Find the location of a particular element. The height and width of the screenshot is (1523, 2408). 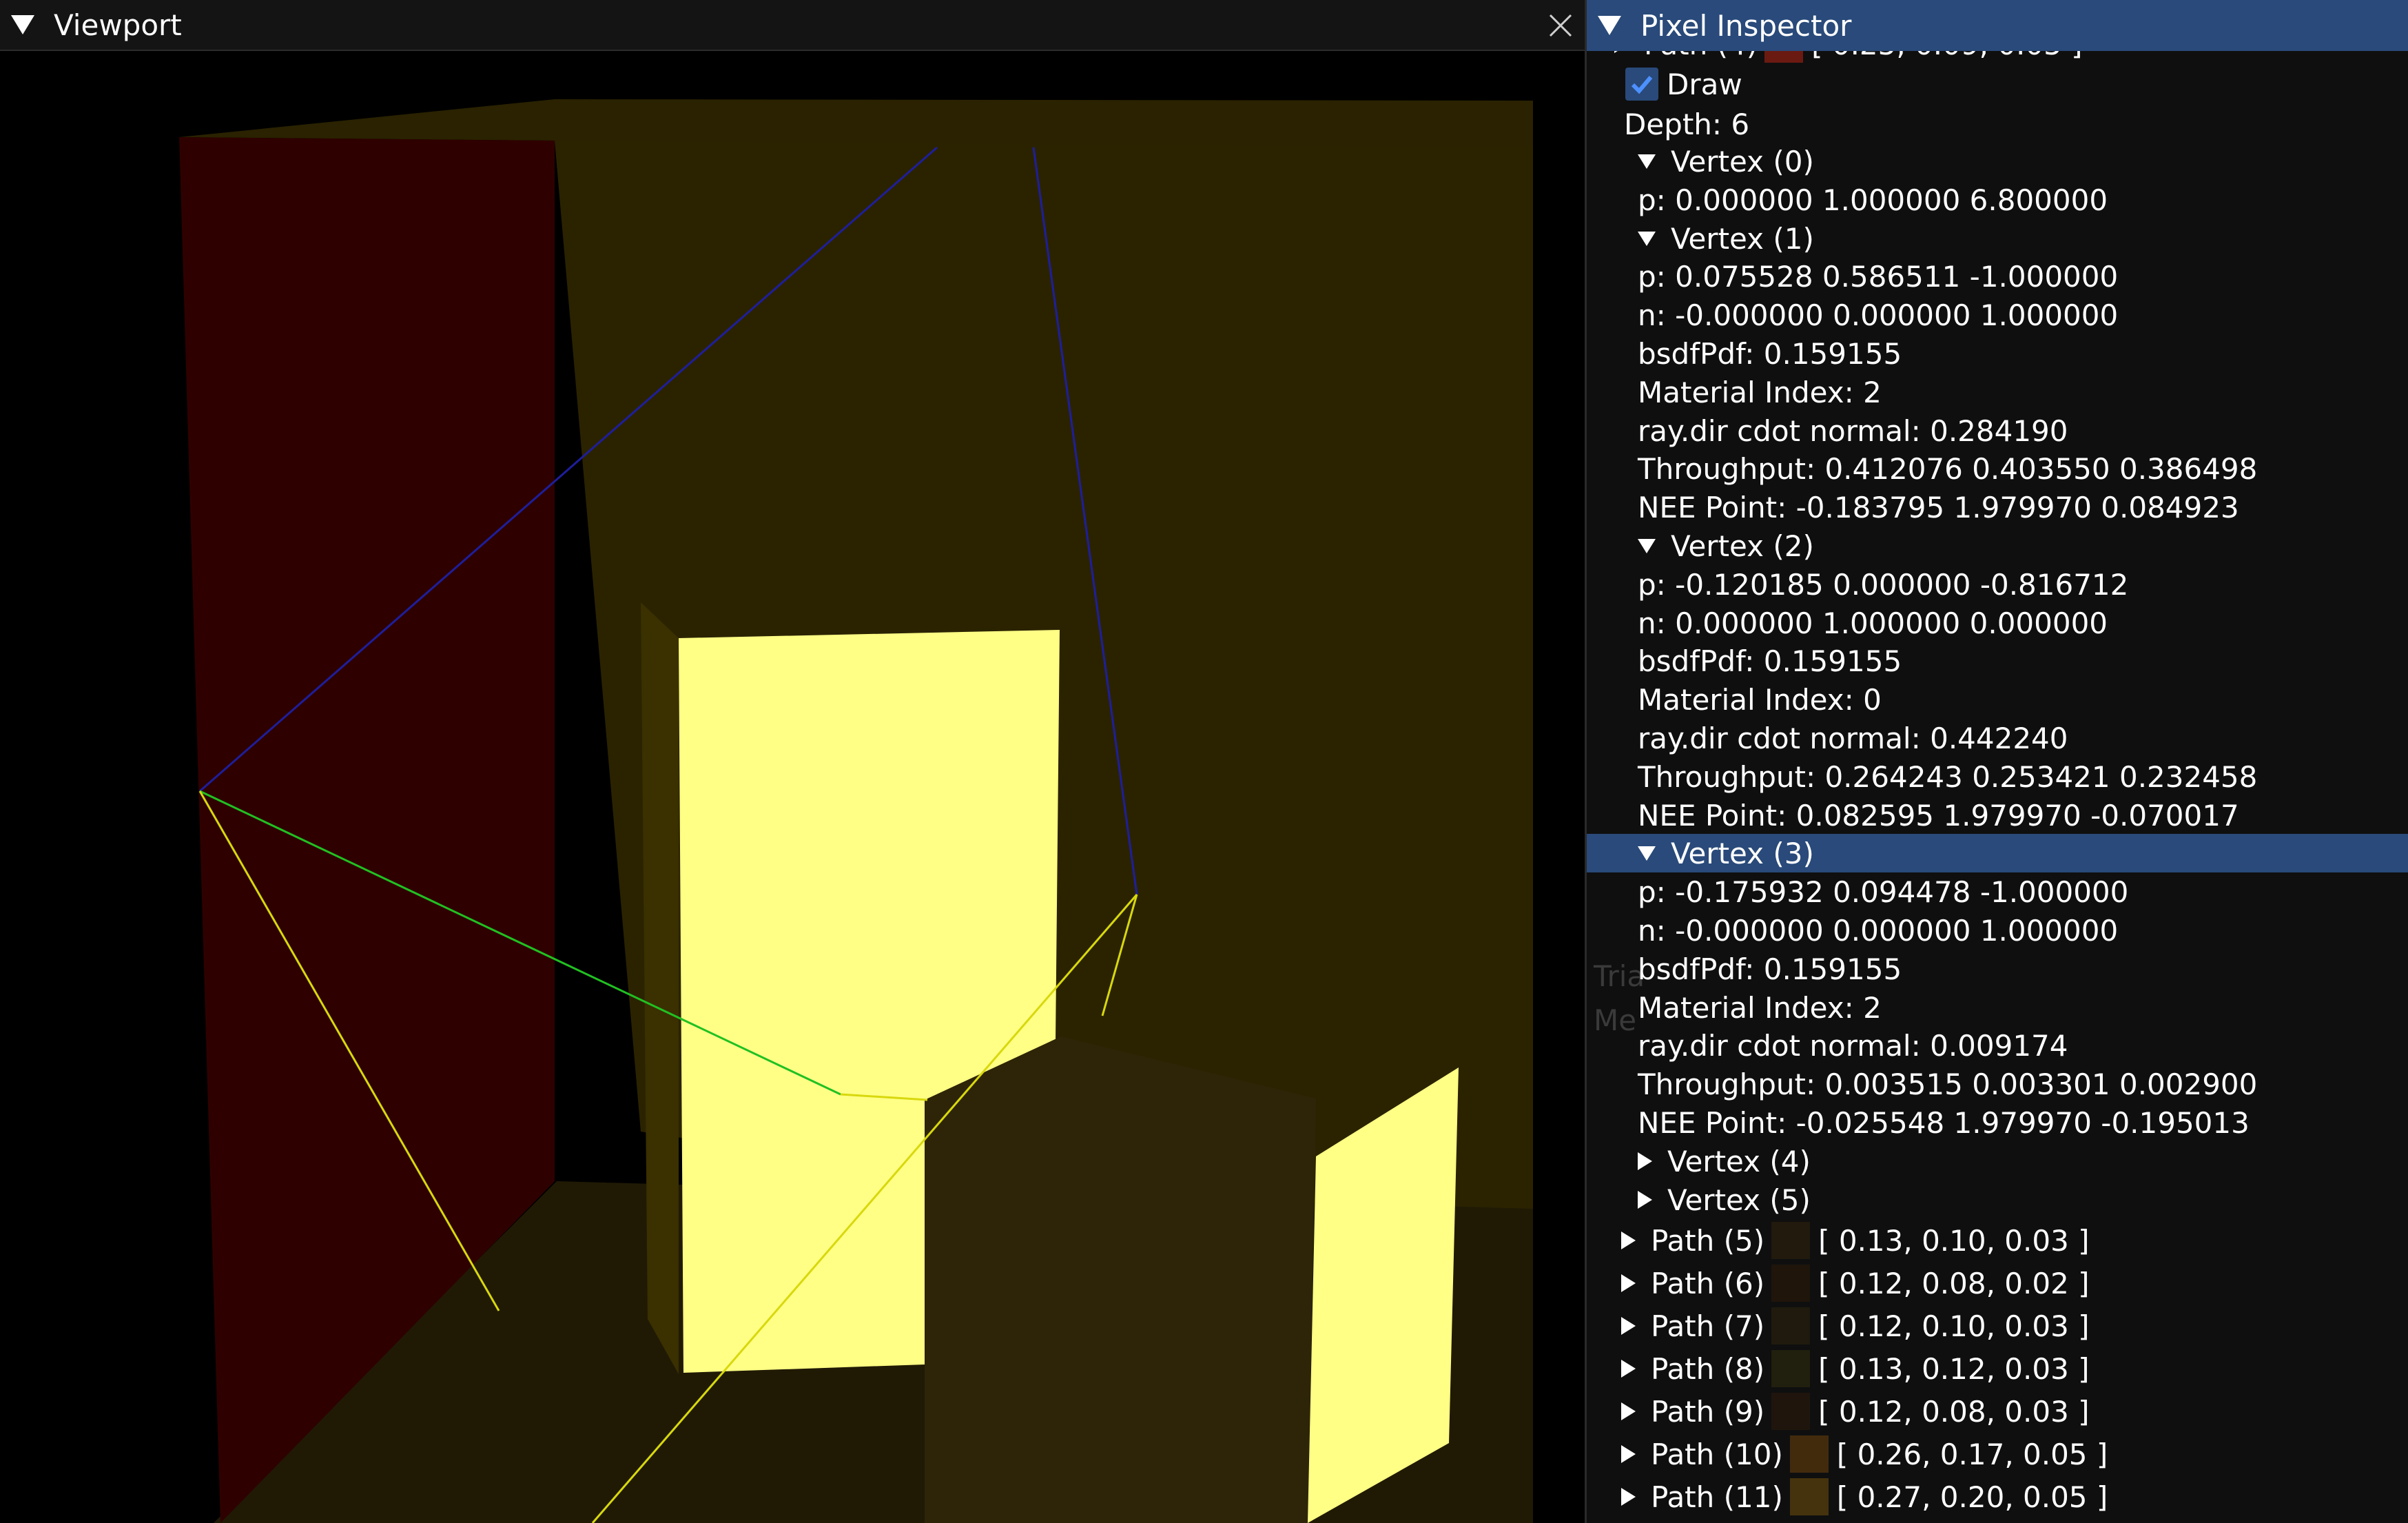

vertex-property: p: 0.075528 0.586511 -1.000000 is located at coordinates (1997, 276).